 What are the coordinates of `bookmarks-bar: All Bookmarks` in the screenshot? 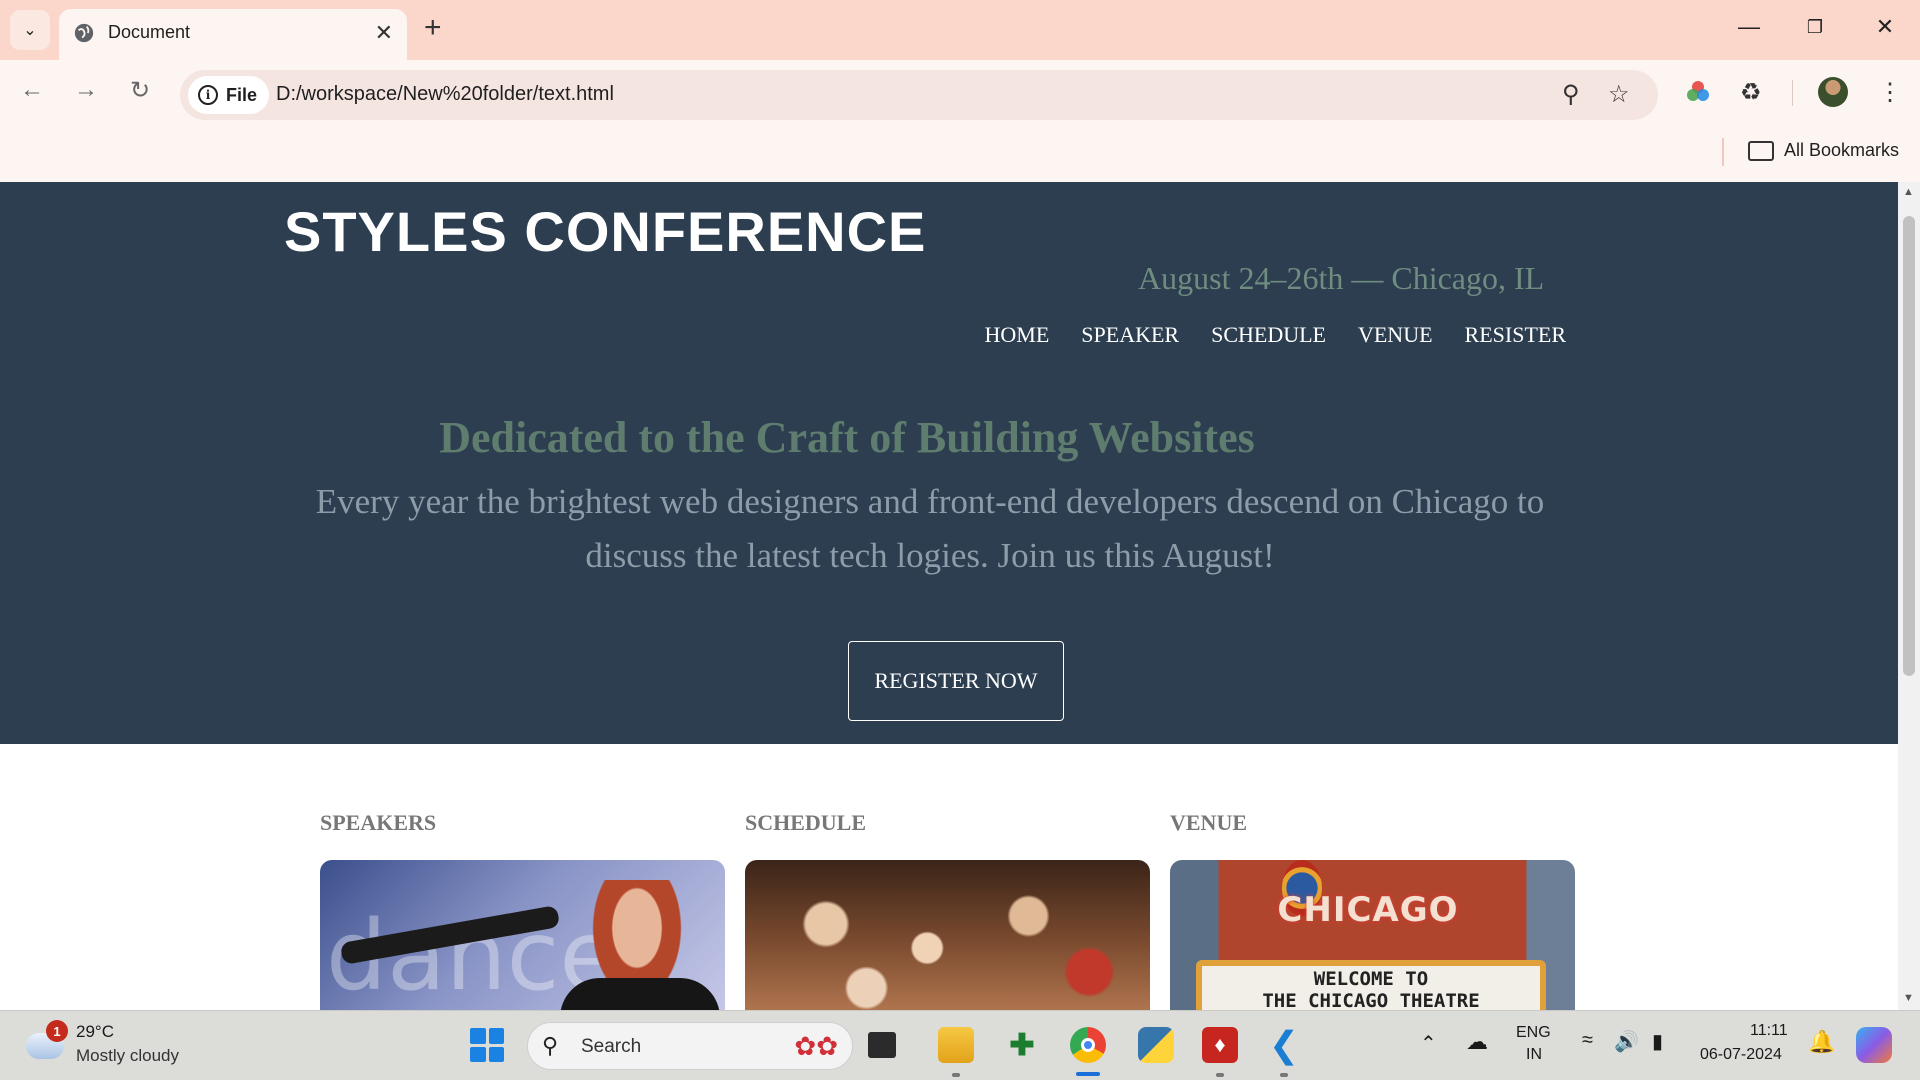 It's located at (960, 155).